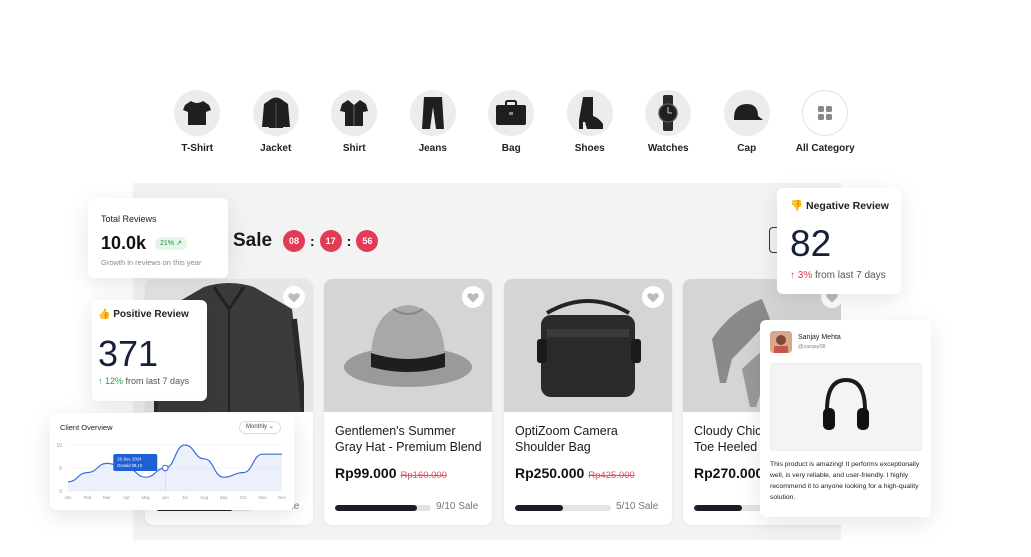 The height and width of the screenshot is (557, 1031). I want to click on x-tick-label: Jan, so click(68, 497).